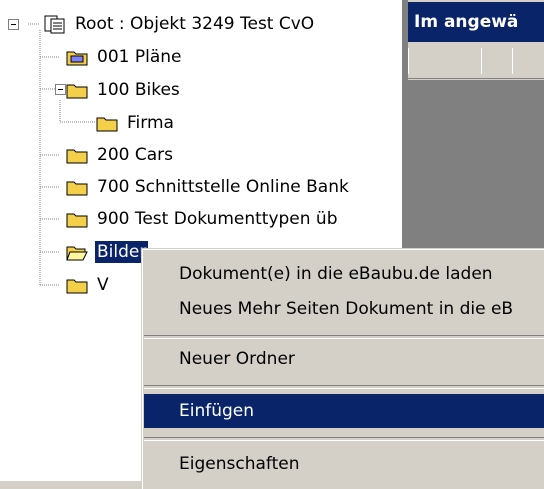  What do you see at coordinates (54, 24) in the screenshot?
I see `root-document-icon` at bounding box center [54, 24].